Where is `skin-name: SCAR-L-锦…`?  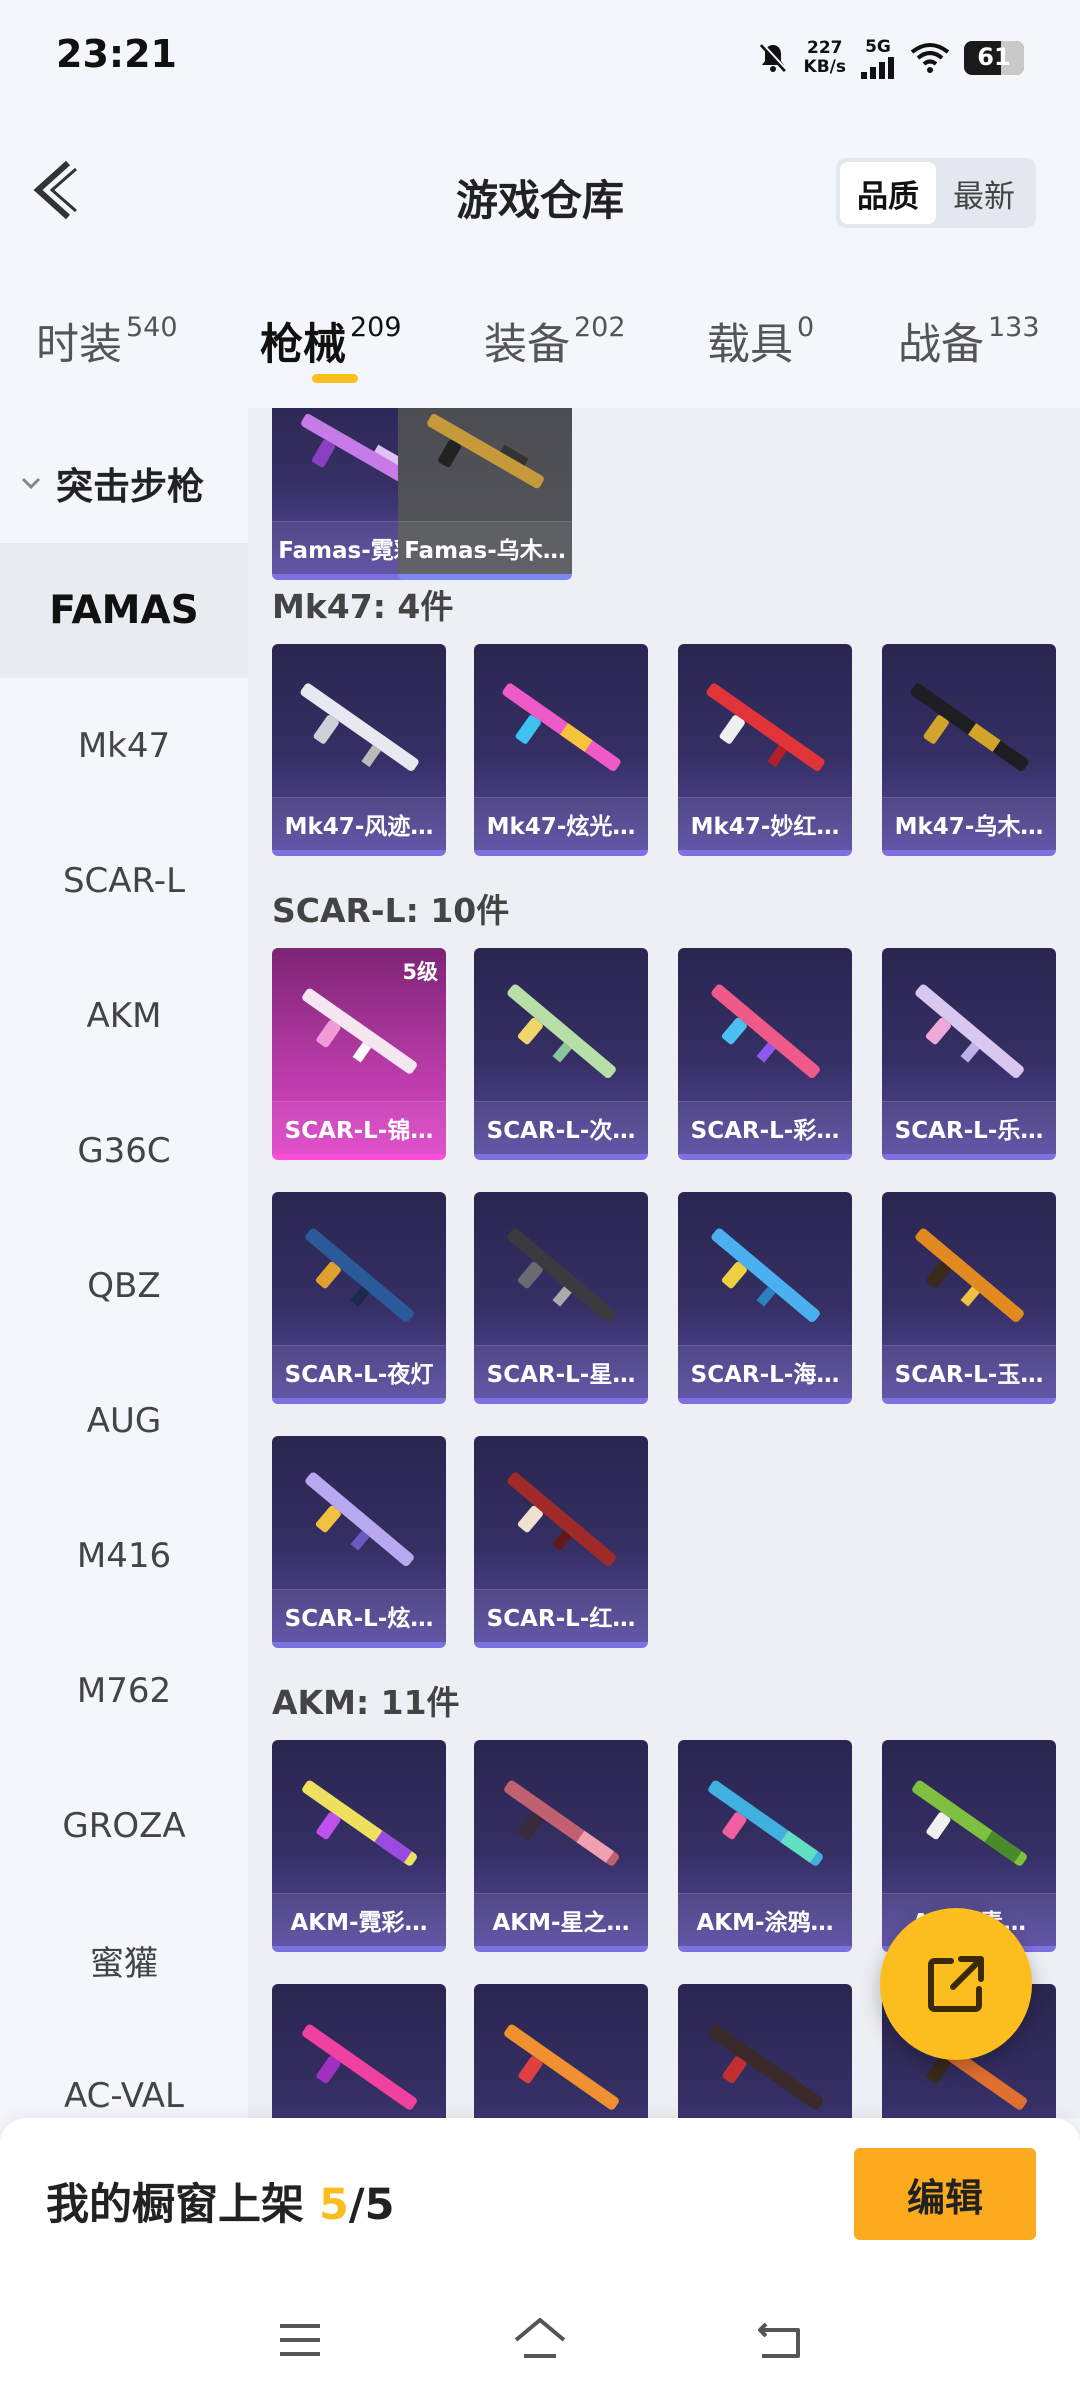
skin-name: SCAR-L-锦… is located at coordinates (359, 1127).